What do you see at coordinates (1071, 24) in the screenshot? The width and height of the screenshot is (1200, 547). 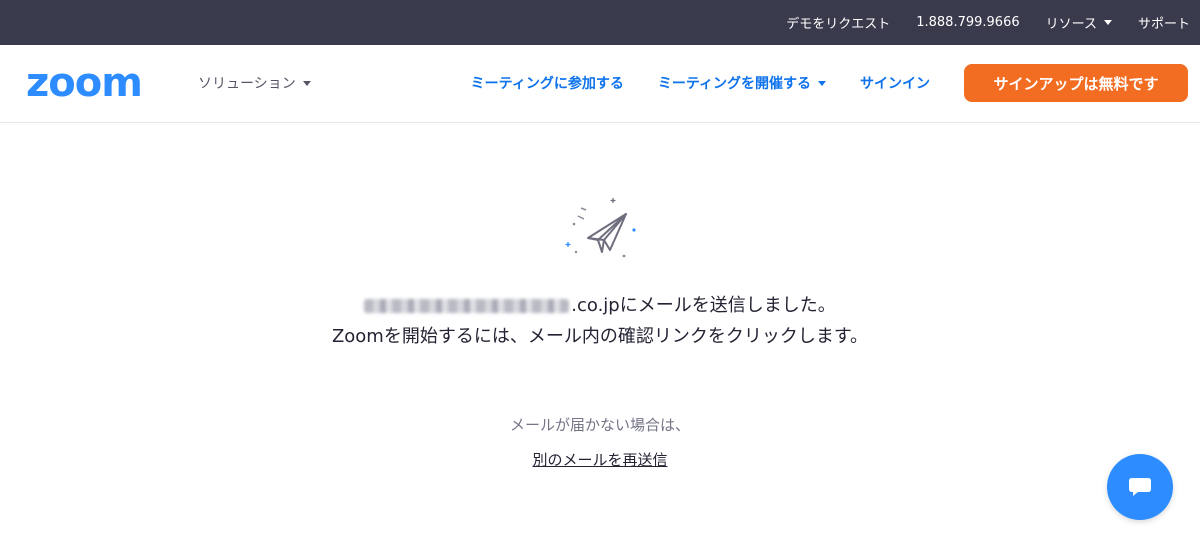 I see `resources-label: リソース` at bounding box center [1071, 24].